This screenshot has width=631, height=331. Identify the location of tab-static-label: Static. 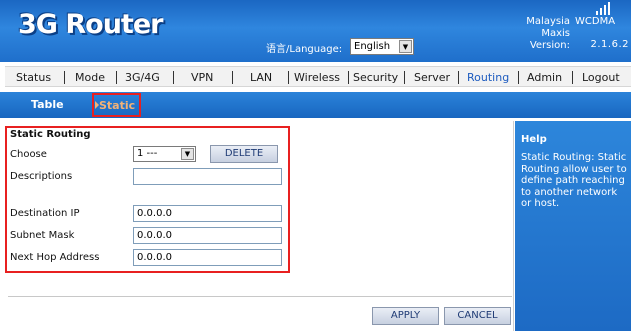
(117, 105).